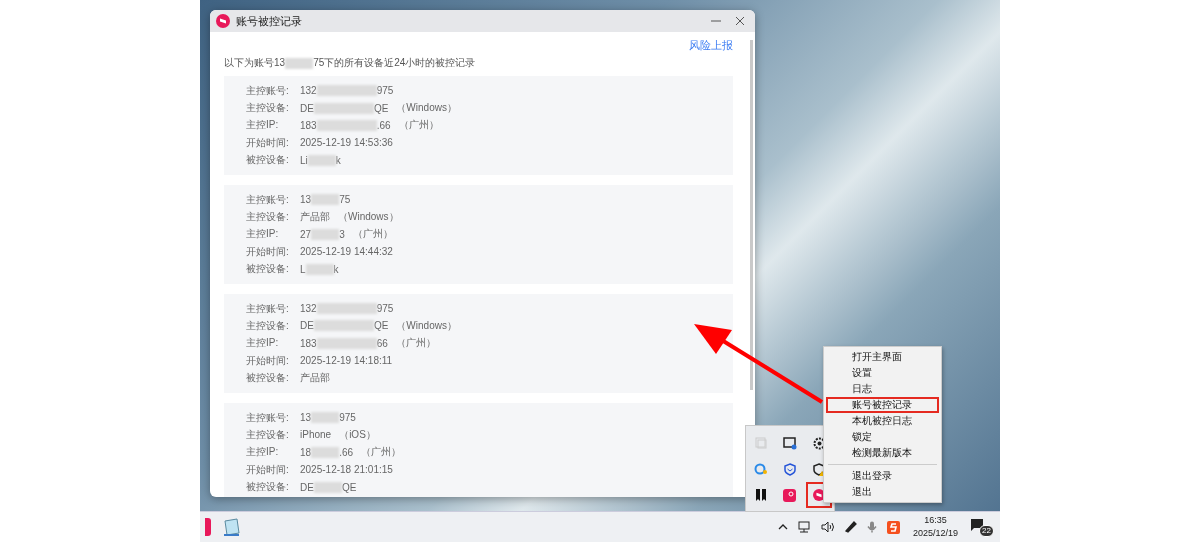 Image resolution: width=1200 pixels, height=542 pixels. What do you see at coordinates (790, 443) in the screenshot?
I see `monitor-icon` at bounding box center [790, 443].